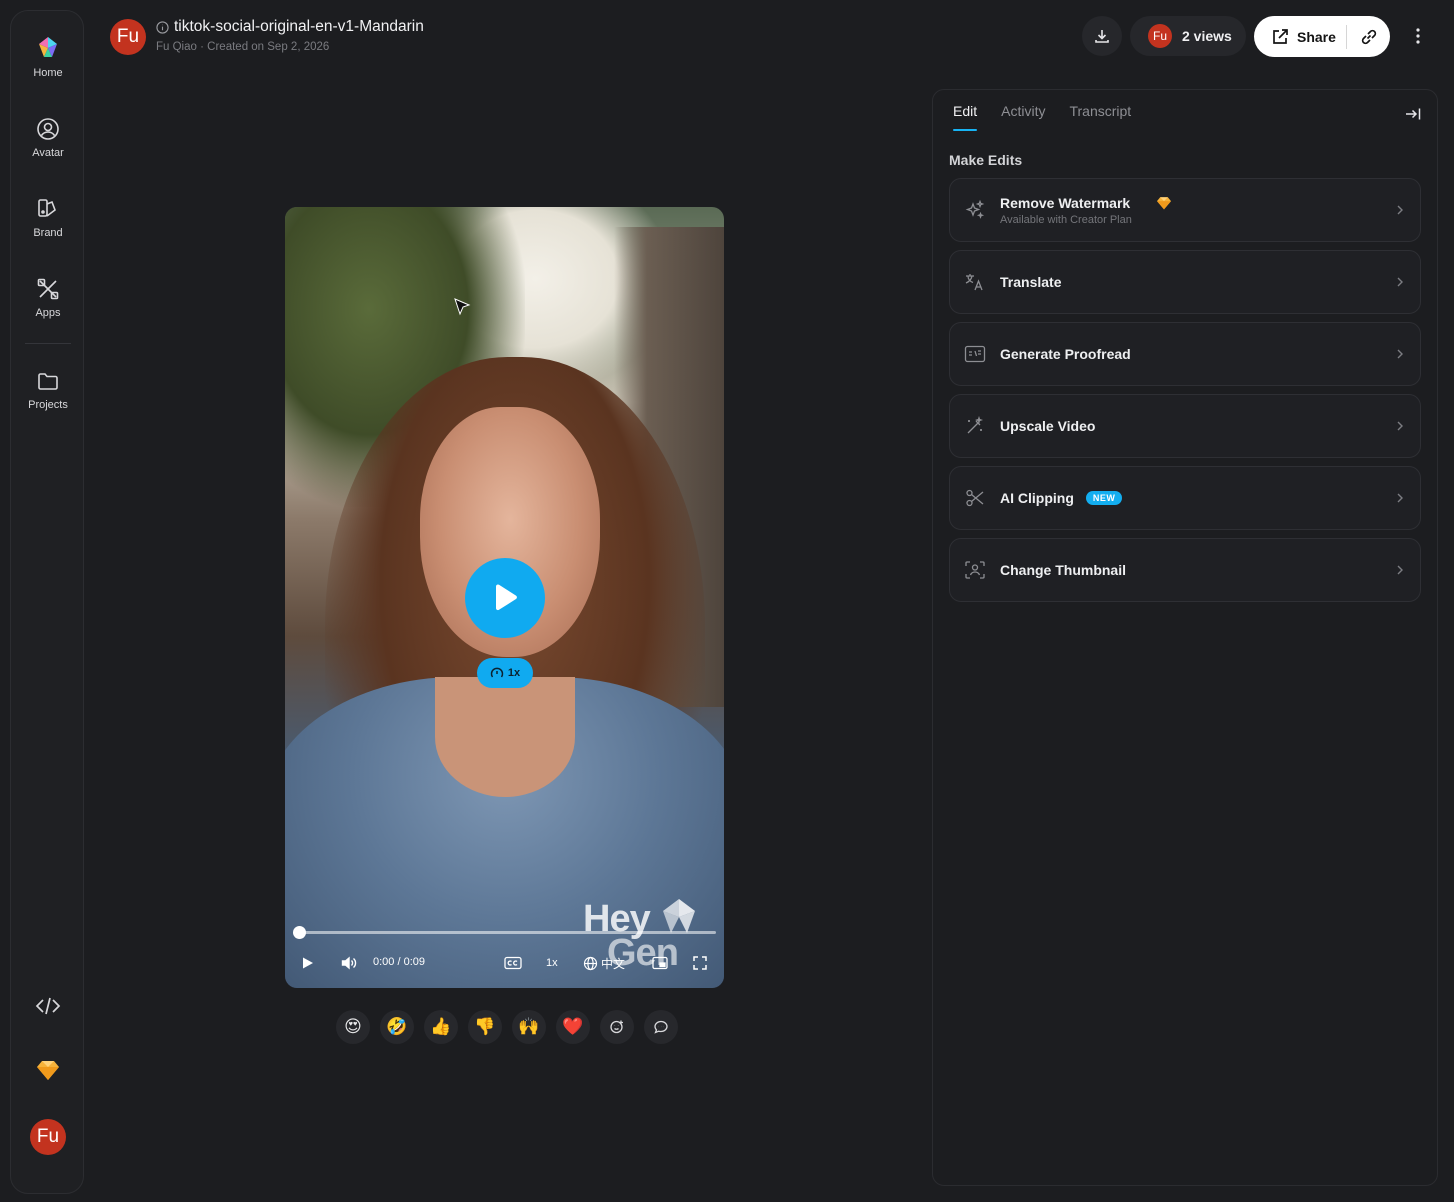 The width and height of the screenshot is (1454, 1202). What do you see at coordinates (661, 1027) in the screenshot?
I see `comment-button` at bounding box center [661, 1027].